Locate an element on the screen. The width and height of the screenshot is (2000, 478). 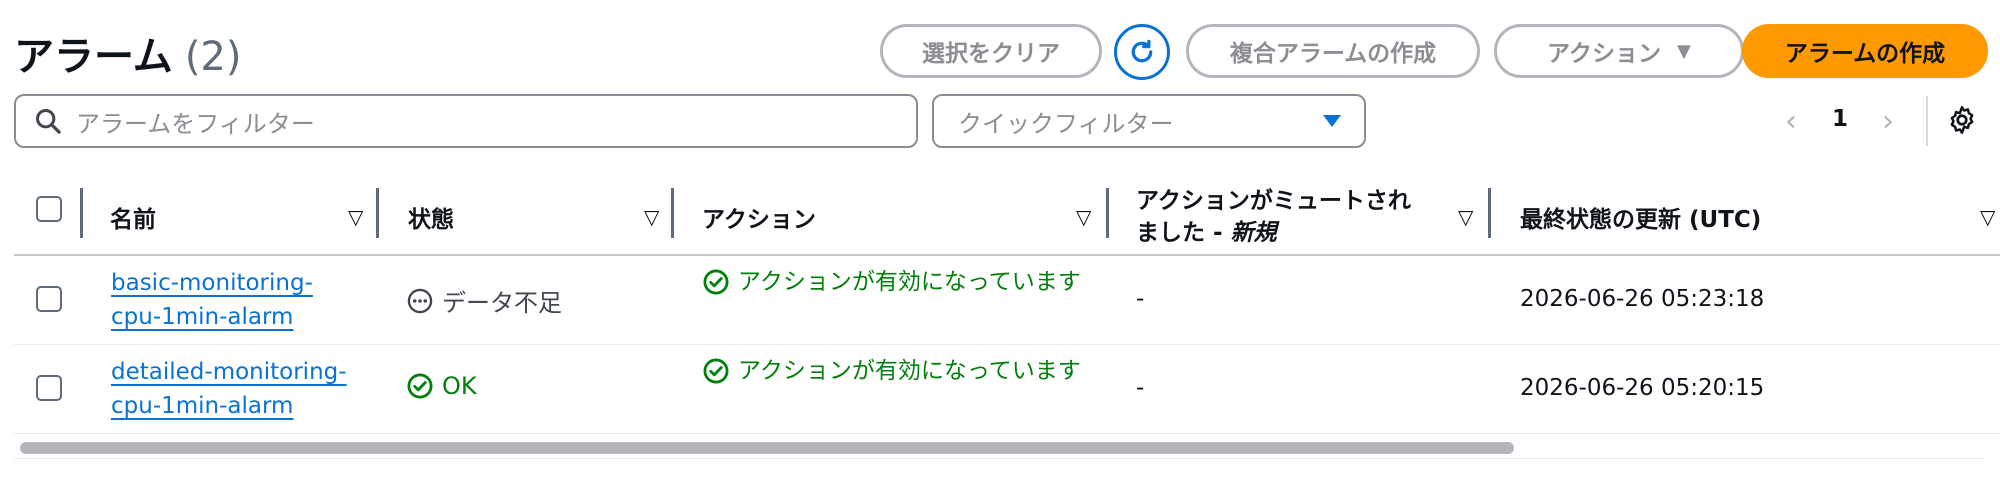
new-badge-text: 新規 is located at coordinates (1253, 233).